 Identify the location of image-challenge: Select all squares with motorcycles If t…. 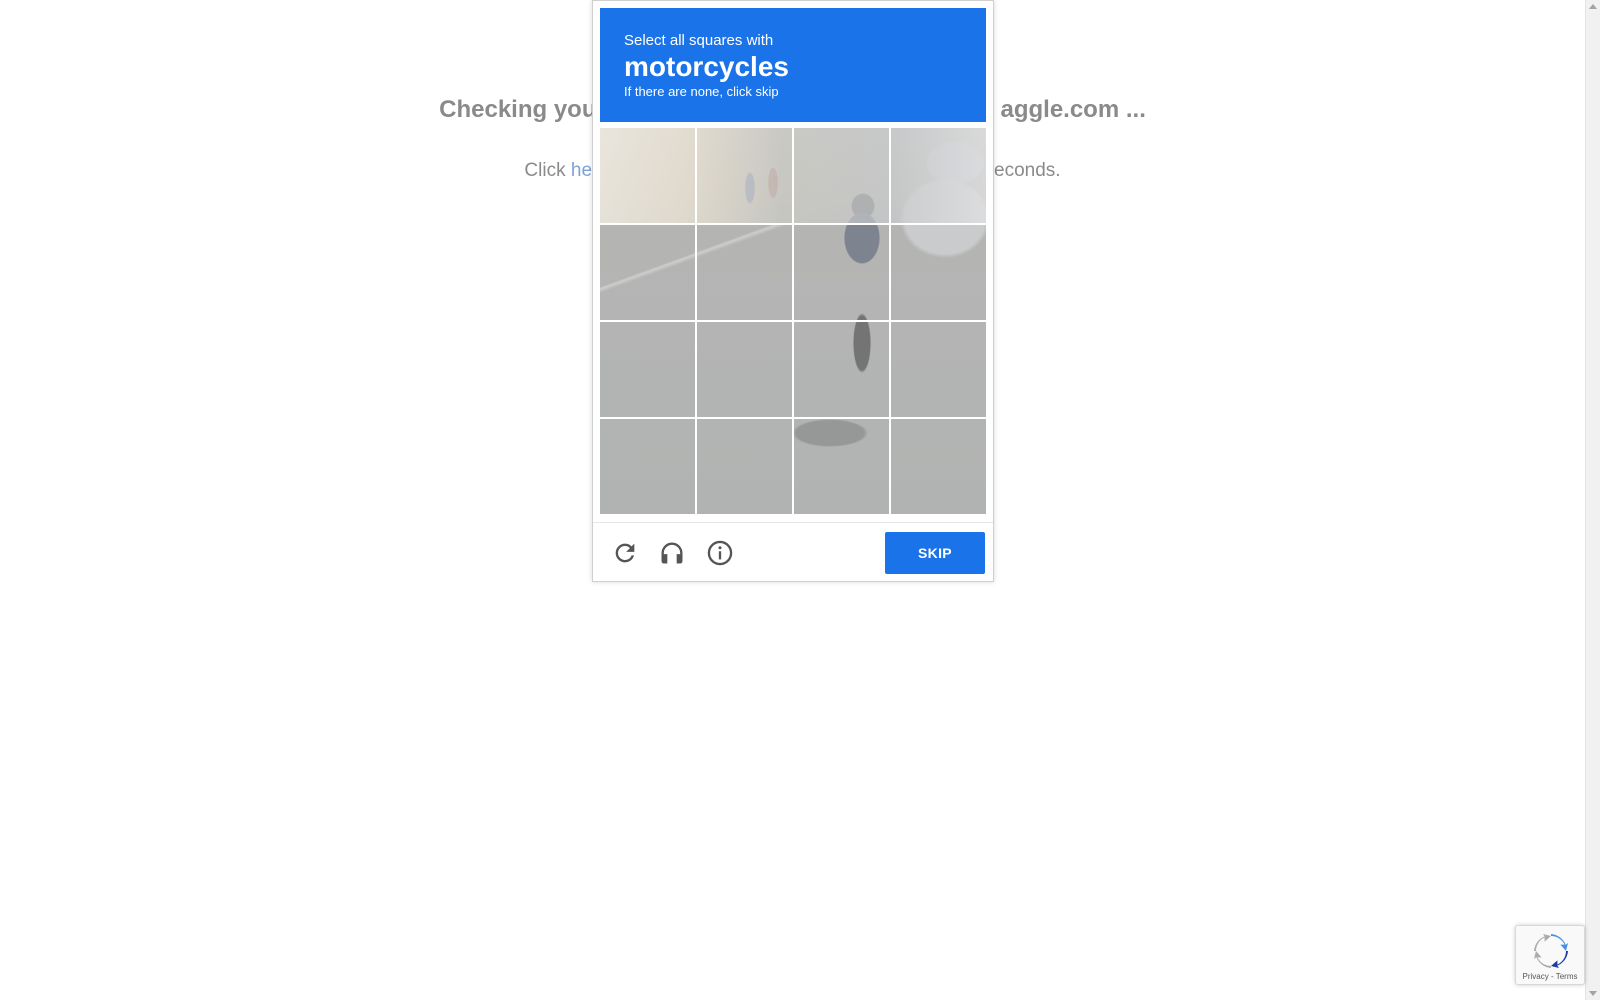
(793, 291).